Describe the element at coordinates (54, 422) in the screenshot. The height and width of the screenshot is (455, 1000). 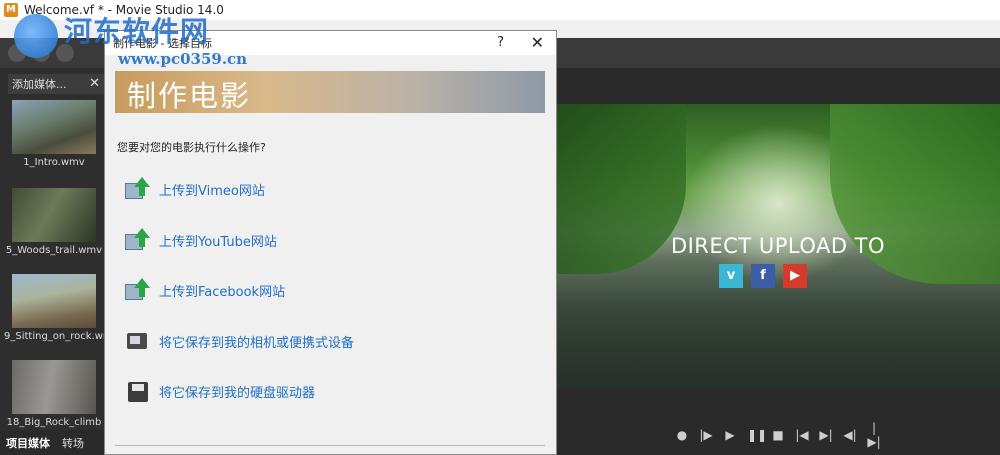
I see `media-item-label: 18_Big_Rock_climb` at that location.